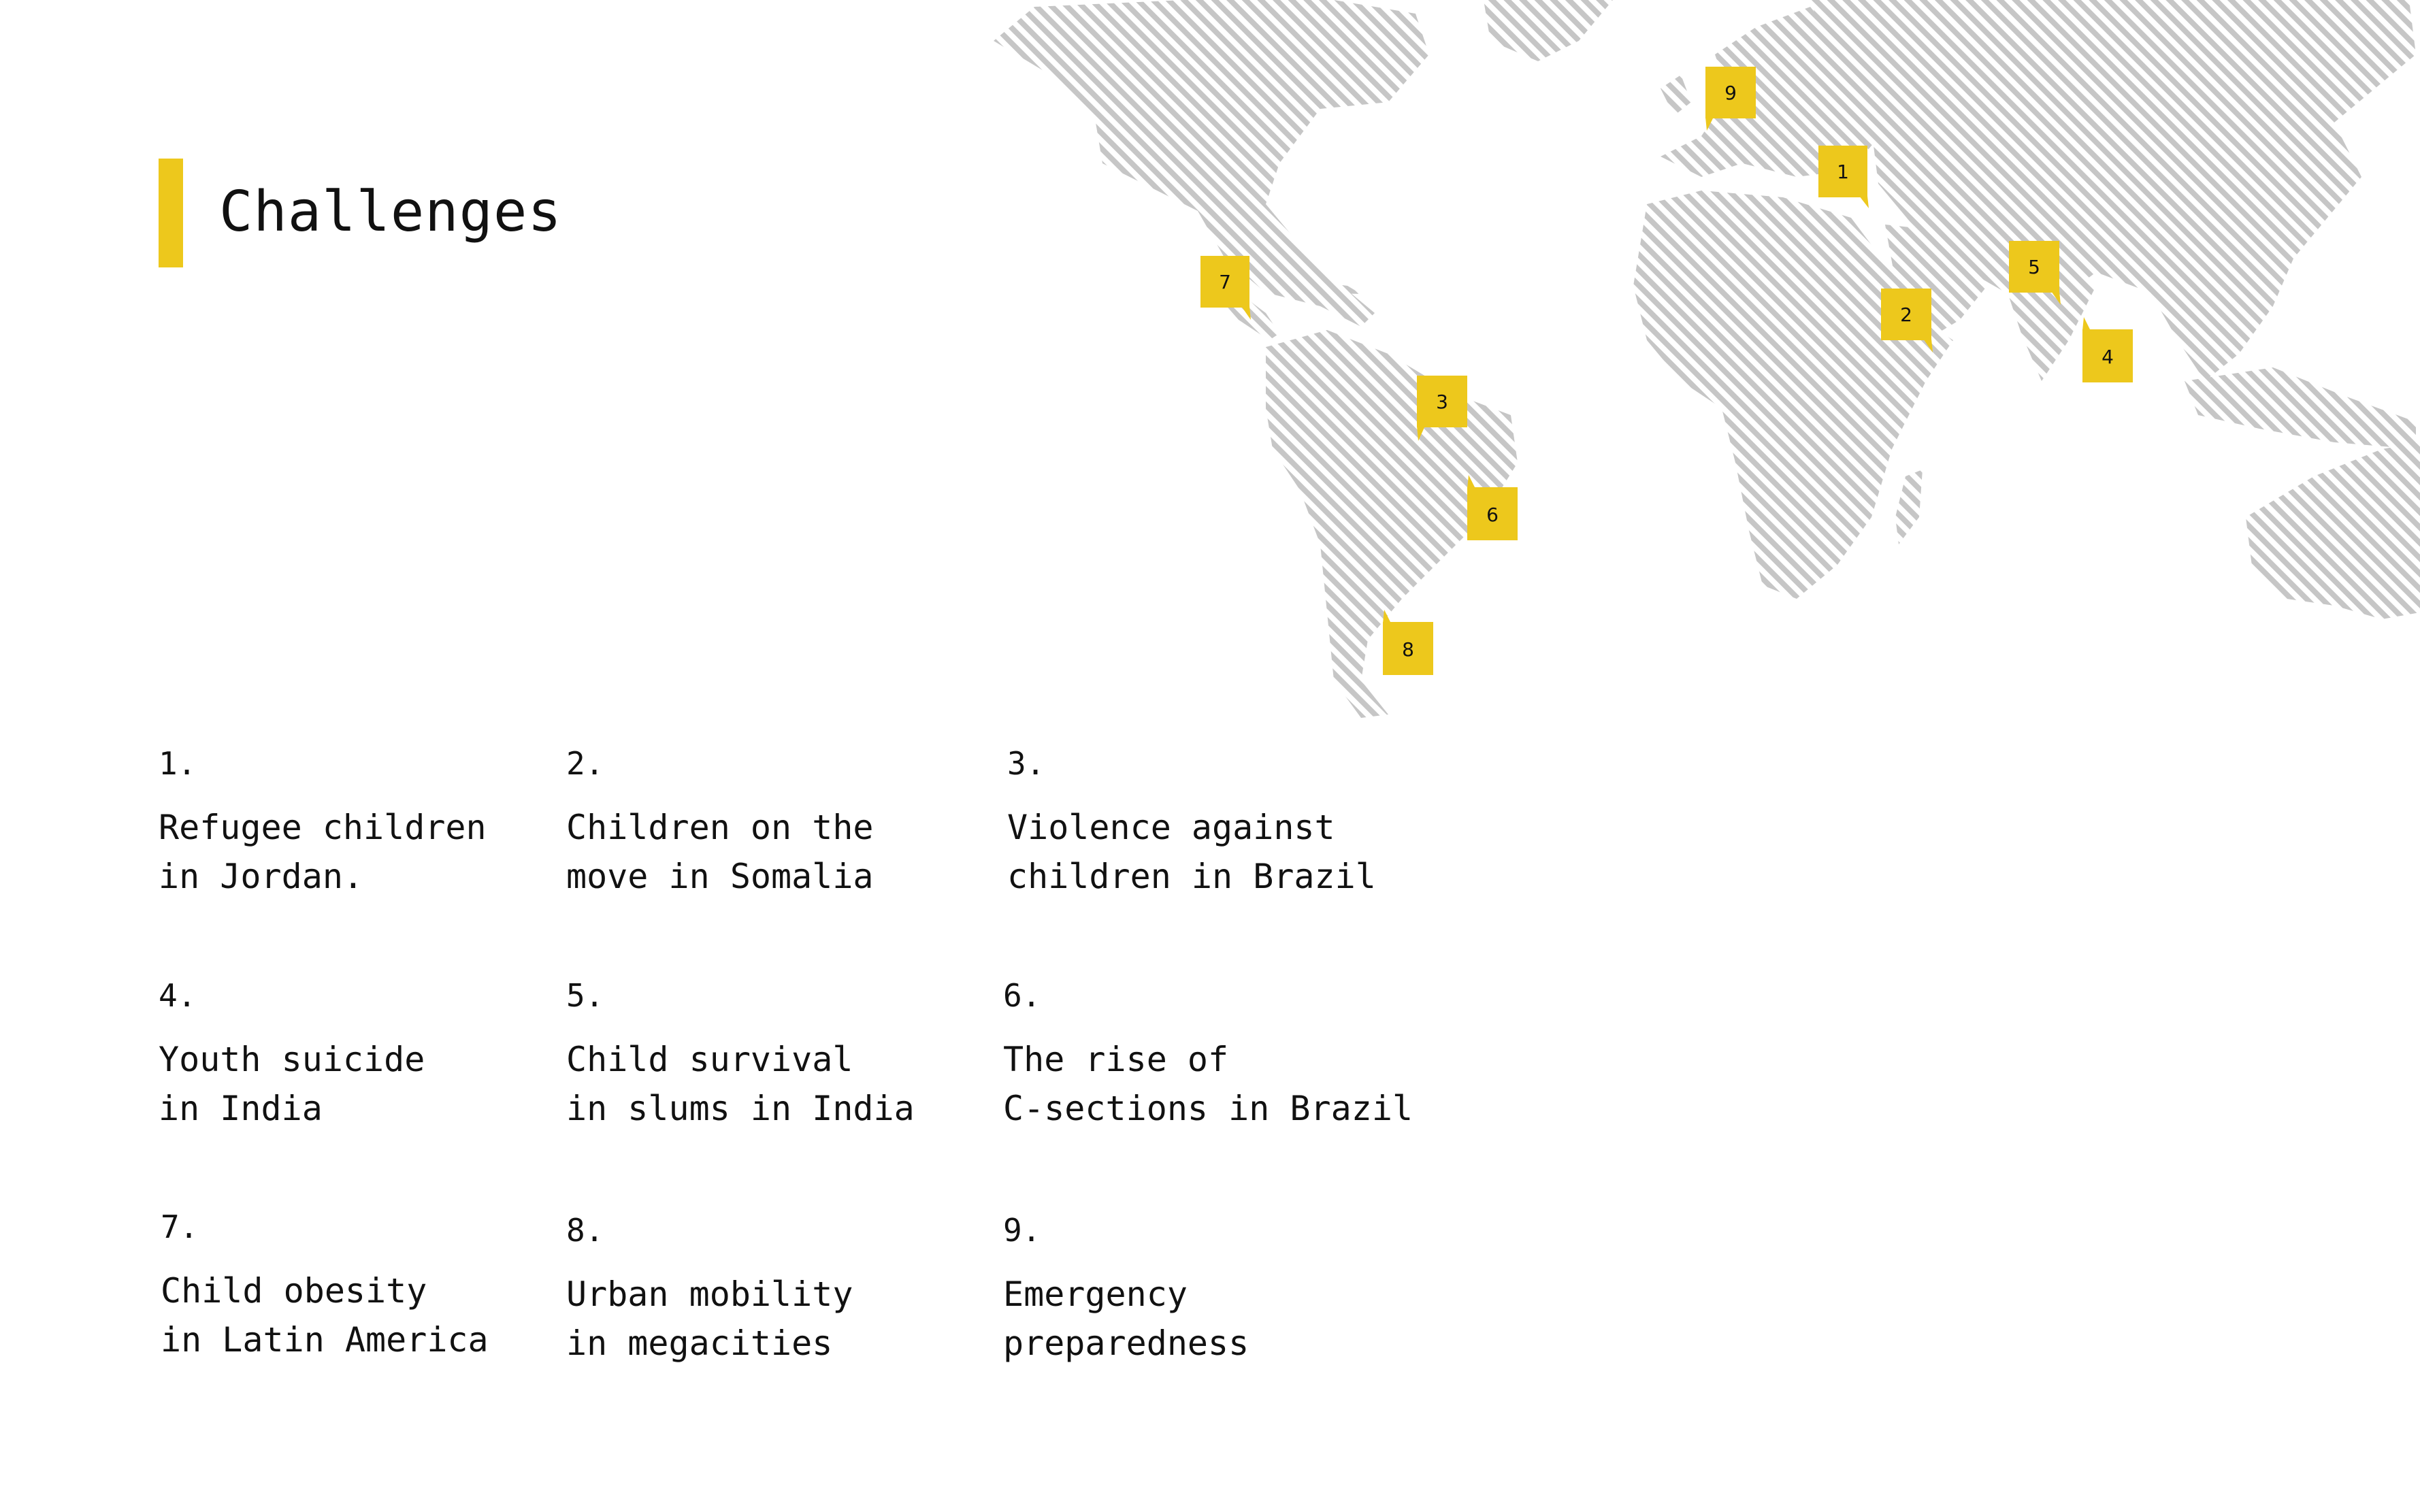  I want to click on map-marker-4: 4, so click(2107, 349).